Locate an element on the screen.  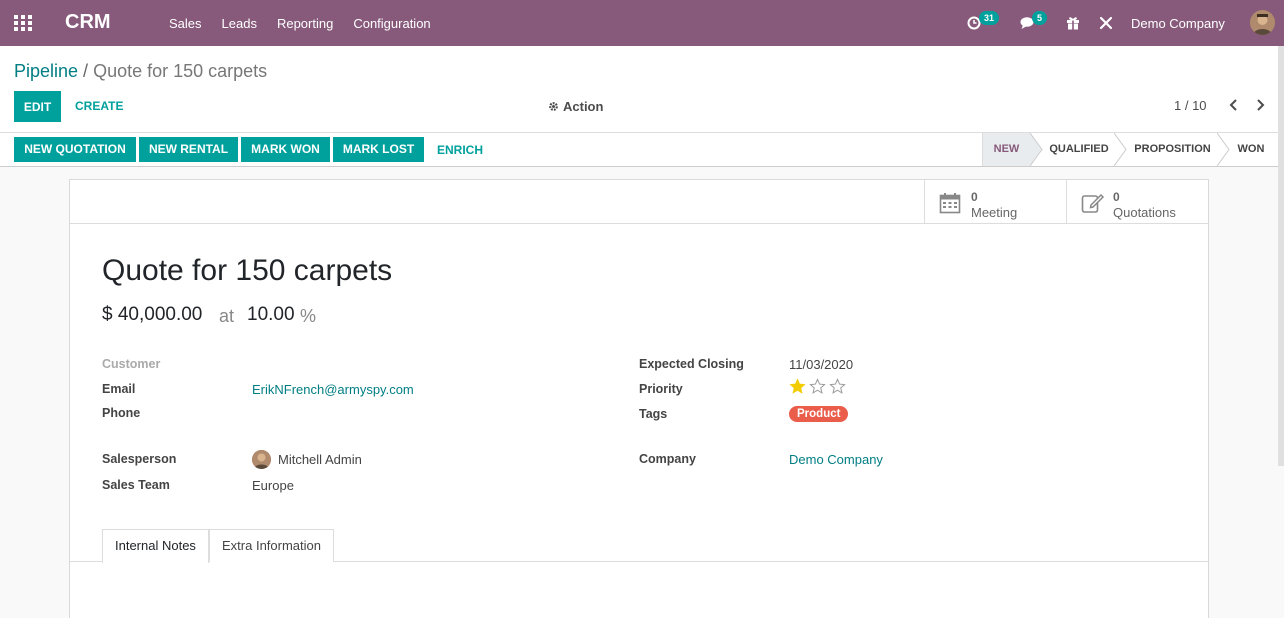
percent-sign: % is located at coordinates (308, 316).